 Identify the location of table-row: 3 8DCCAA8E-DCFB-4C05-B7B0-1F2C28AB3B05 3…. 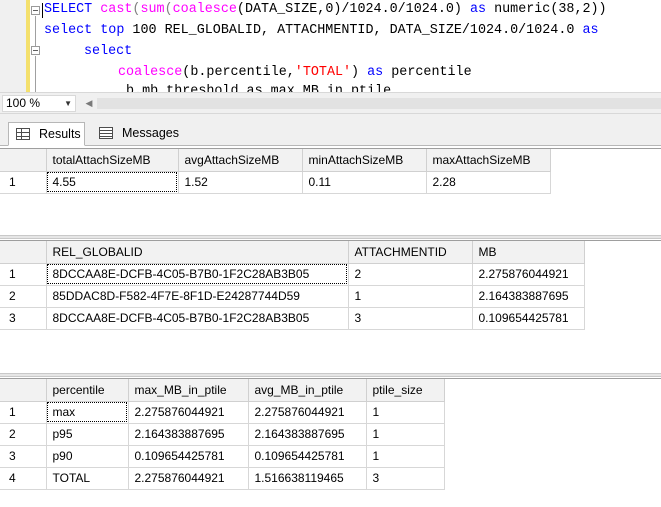
(292, 318).